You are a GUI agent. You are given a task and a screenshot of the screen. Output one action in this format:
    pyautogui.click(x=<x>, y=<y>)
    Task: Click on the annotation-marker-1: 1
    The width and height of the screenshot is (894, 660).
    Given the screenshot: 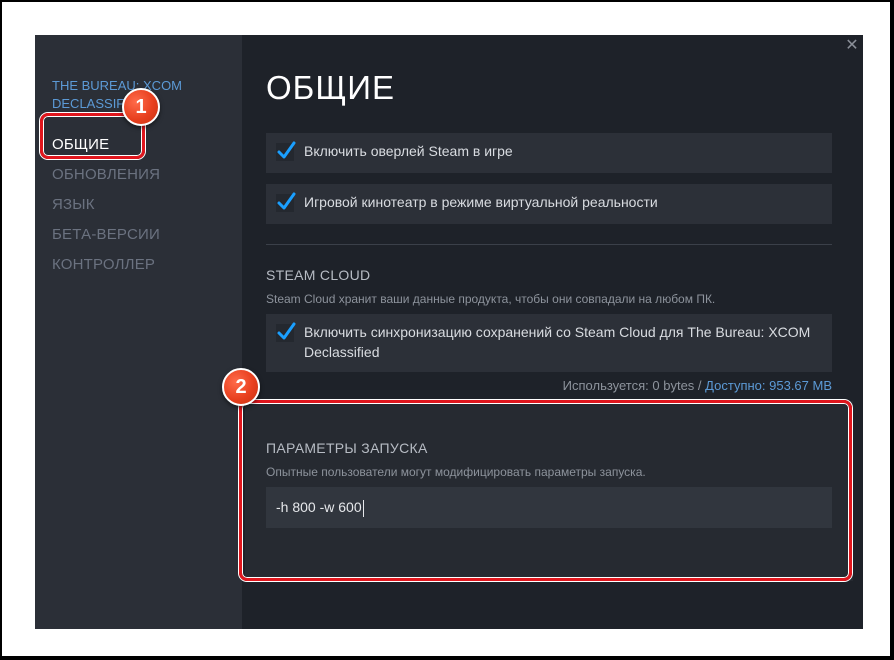 What is the action you would take?
    pyautogui.click(x=141, y=107)
    